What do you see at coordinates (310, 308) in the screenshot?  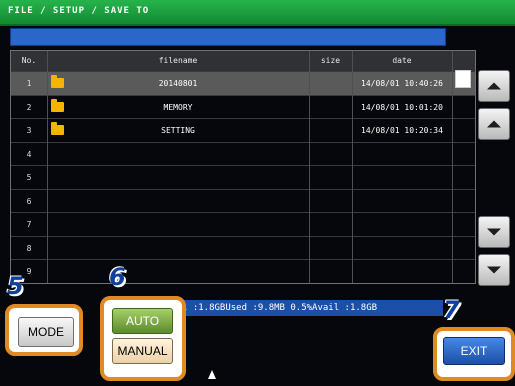 I see `storage-status-bar: l :1.8GBUsed :9.8MB 0.5%Avail :1.8GB` at bounding box center [310, 308].